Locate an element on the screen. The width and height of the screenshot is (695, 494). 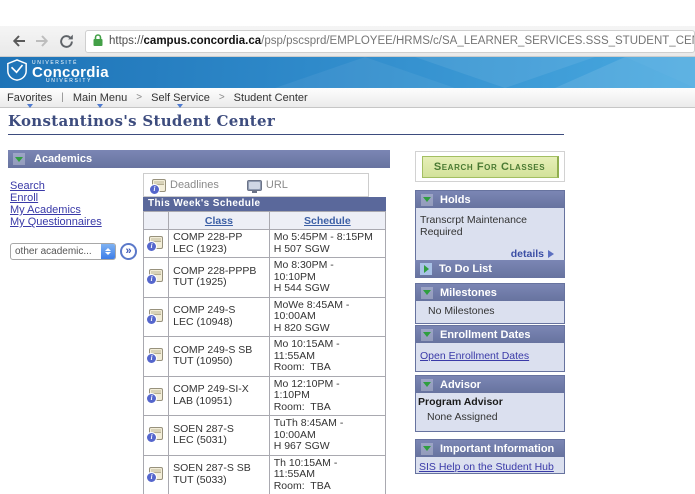
table-header-row: Class Schedule is located at coordinates (264, 220).